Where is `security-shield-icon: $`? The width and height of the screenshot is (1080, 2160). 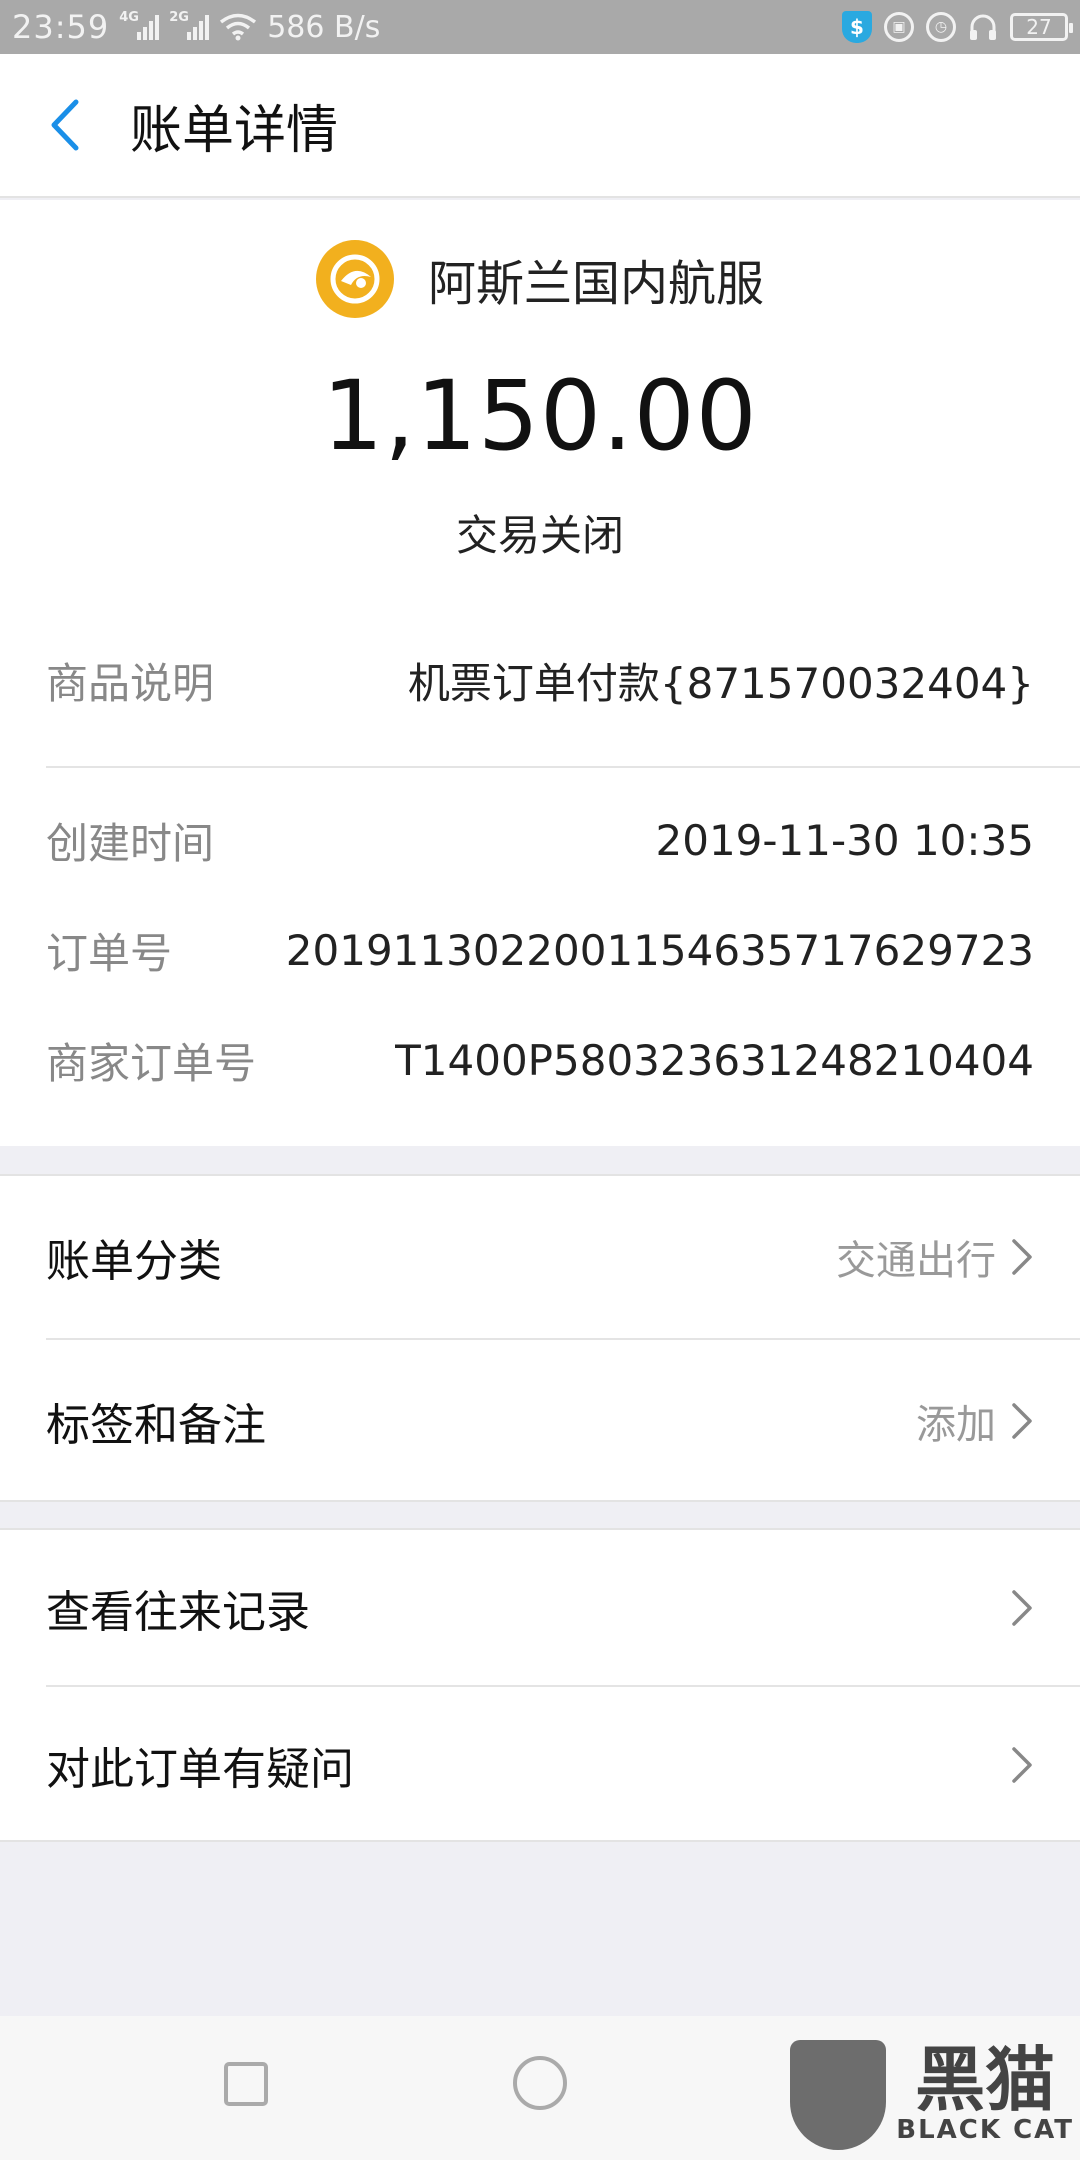
security-shield-icon: $ is located at coordinates (857, 27).